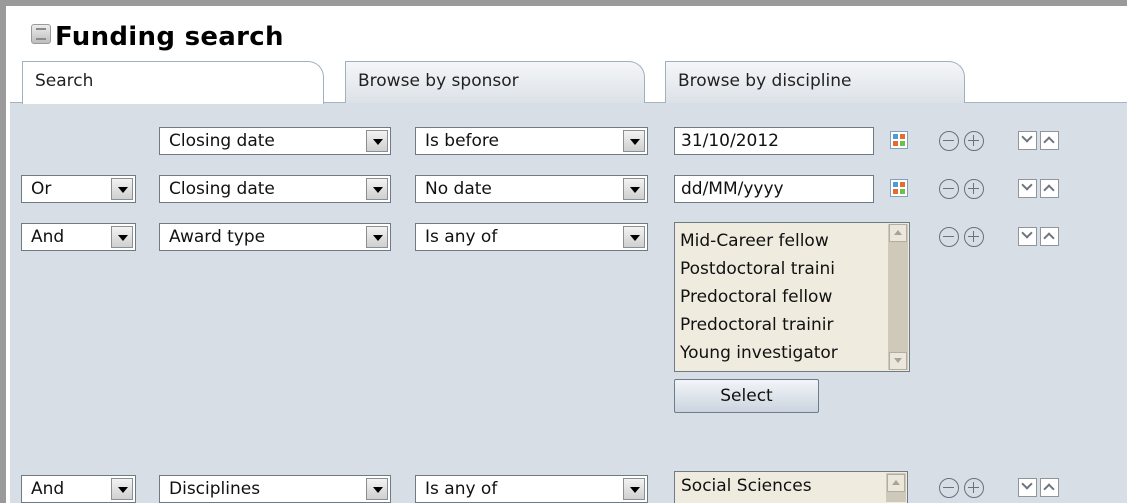 This screenshot has width=1127, height=503. Describe the element at coordinates (41, 189) in the screenshot. I see `connector-select-value: Or` at that location.